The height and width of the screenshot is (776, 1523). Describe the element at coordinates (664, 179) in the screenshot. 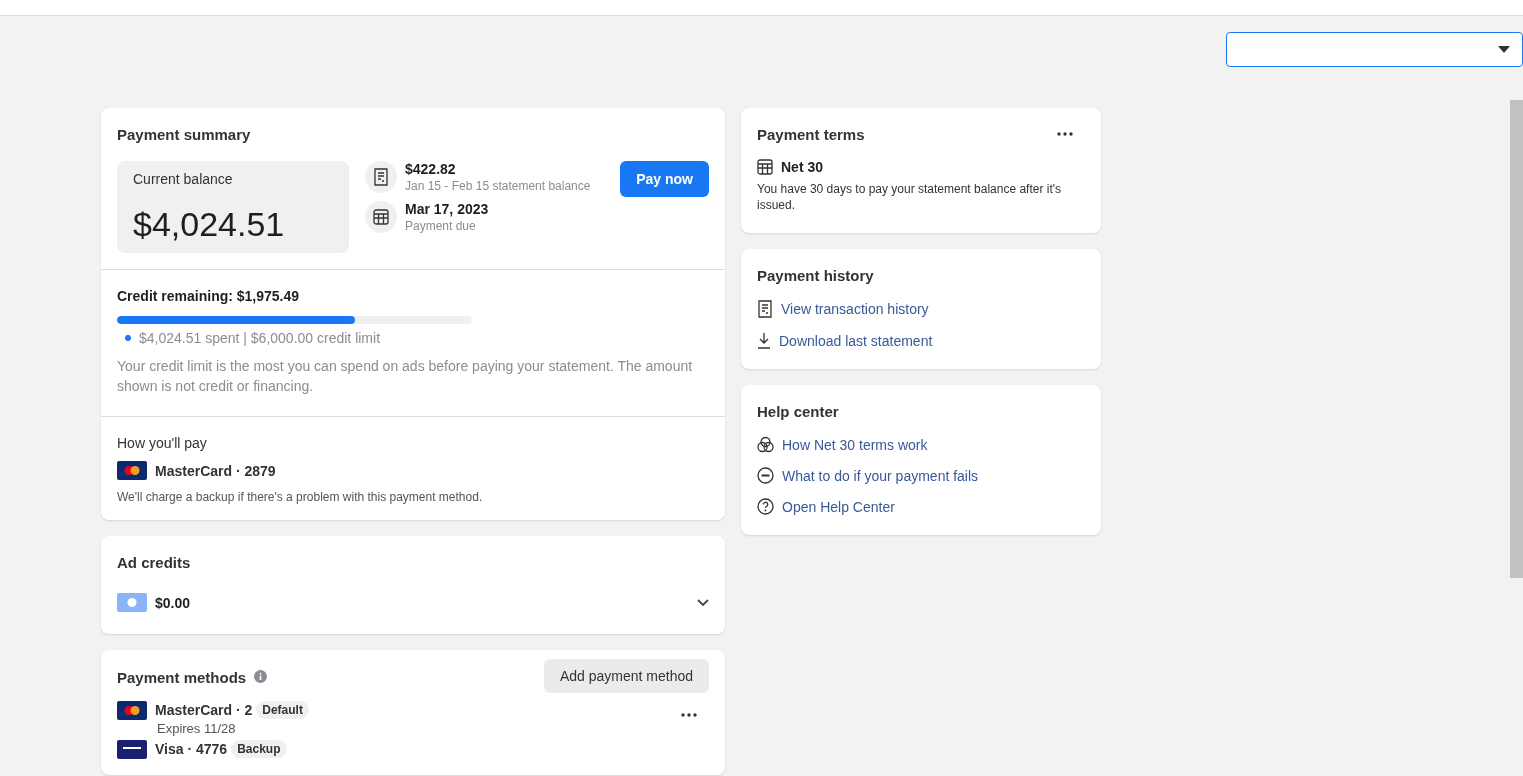

I see `pay-now-button: Pay now` at that location.